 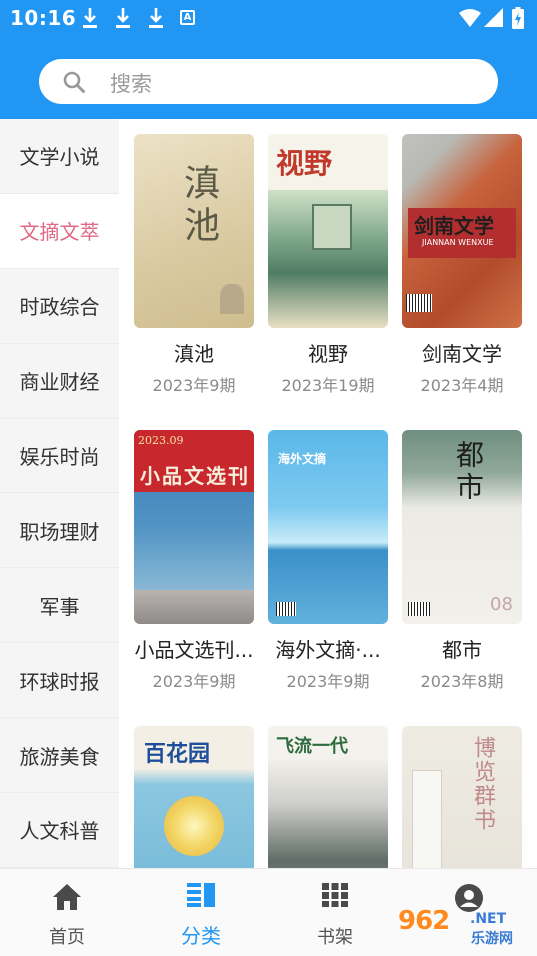 What do you see at coordinates (67, 897) in the screenshot?
I see `home-icon` at bounding box center [67, 897].